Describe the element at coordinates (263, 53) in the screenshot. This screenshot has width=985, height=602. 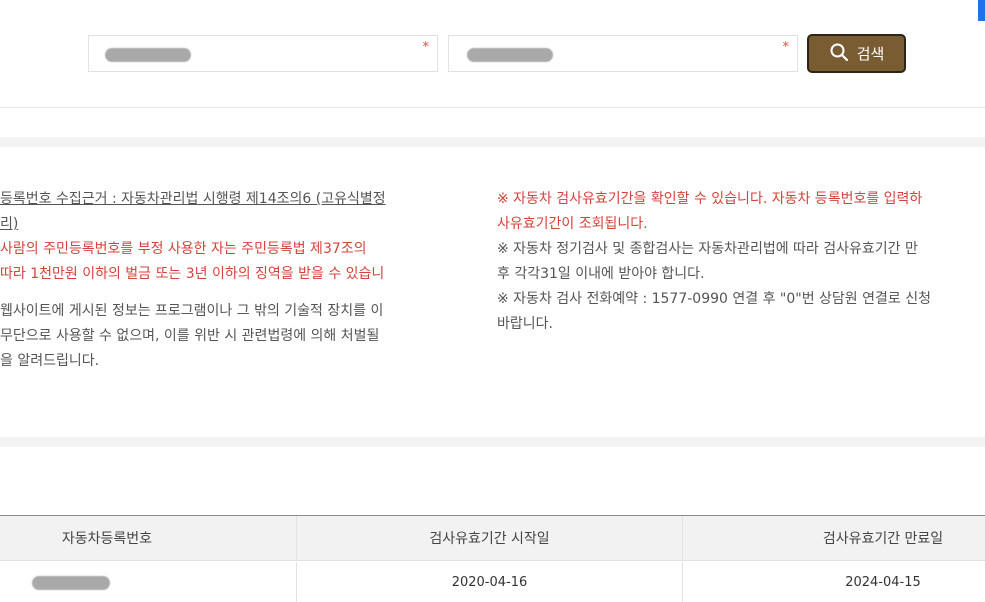
I see `plate-number-input: *` at that location.